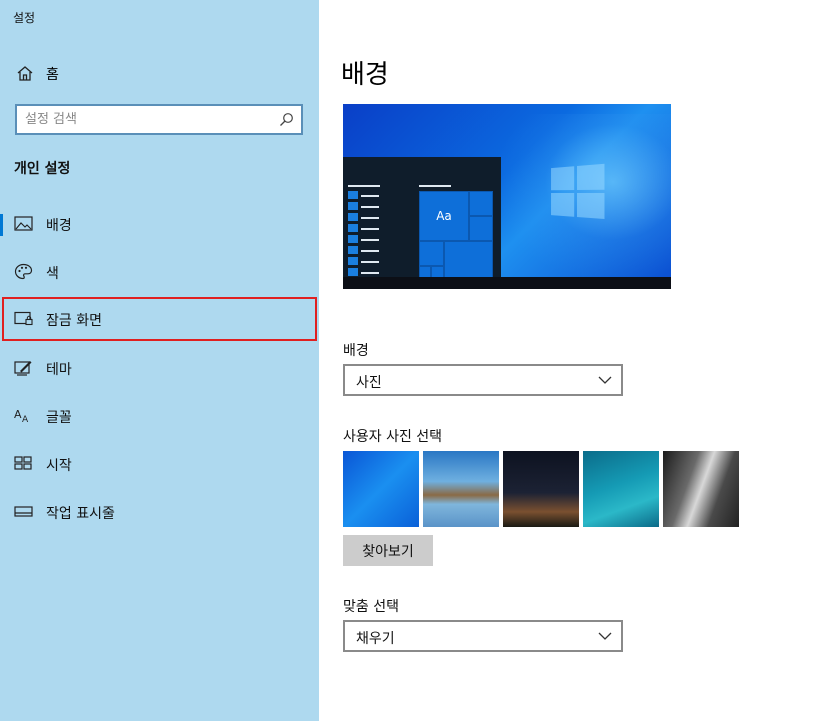 The height and width of the screenshot is (721, 830). What do you see at coordinates (52, 274) in the screenshot?
I see `sidebar-item-label: 색` at bounding box center [52, 274].